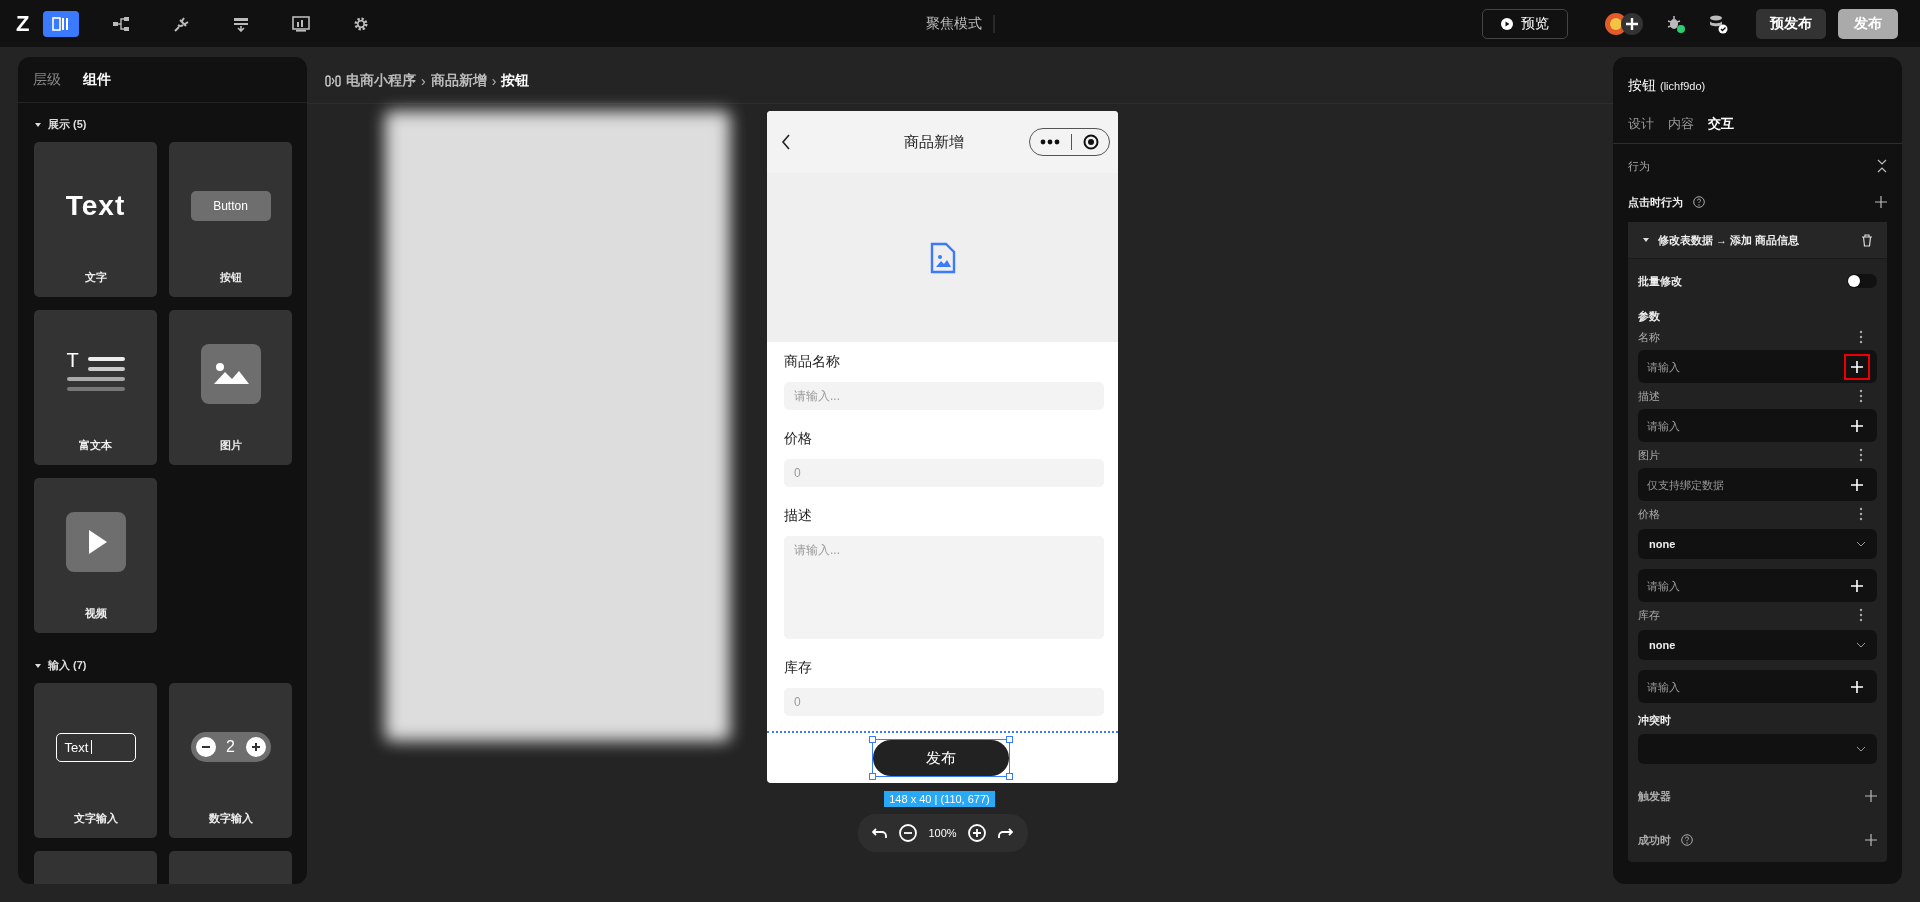 The image size is (1920, 902). I want to click on toggle-switch, so click(1862, 281).